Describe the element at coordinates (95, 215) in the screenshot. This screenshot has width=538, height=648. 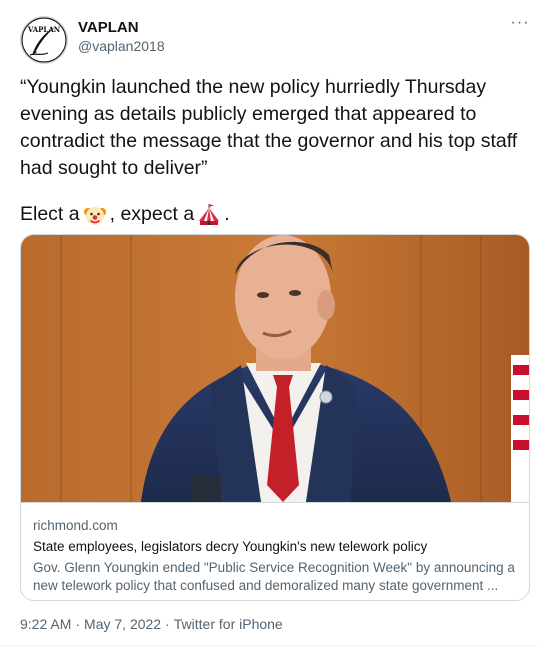
I see `clown-face-emoji-icon` at that location.